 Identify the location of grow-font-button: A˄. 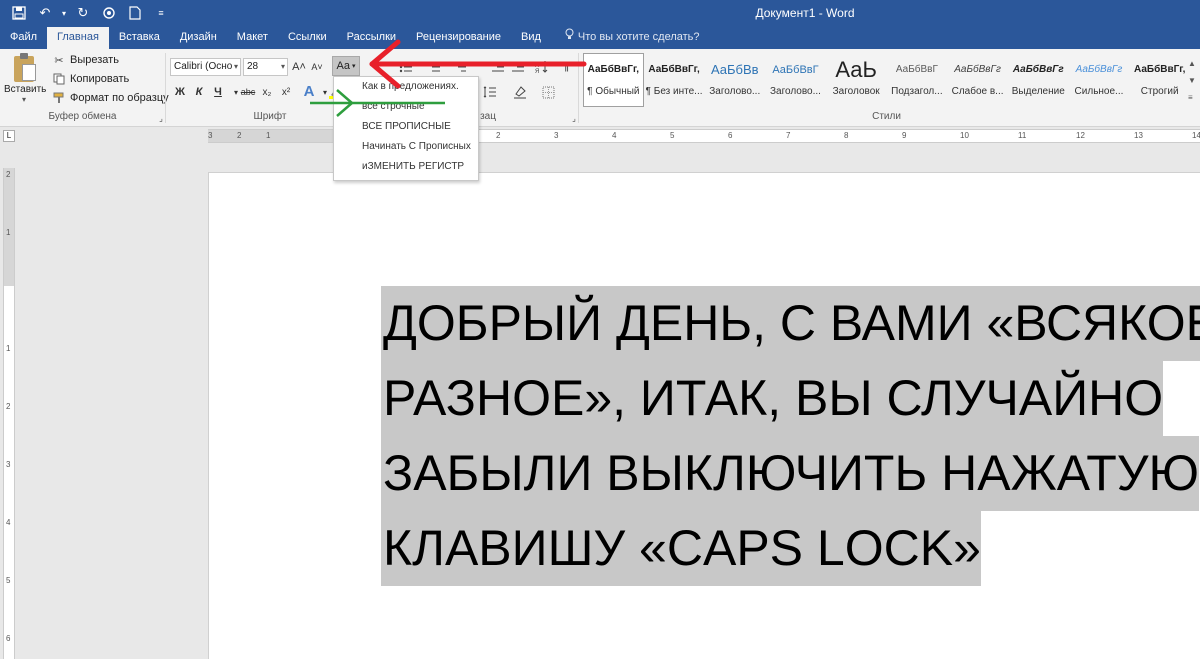
(299, 67).